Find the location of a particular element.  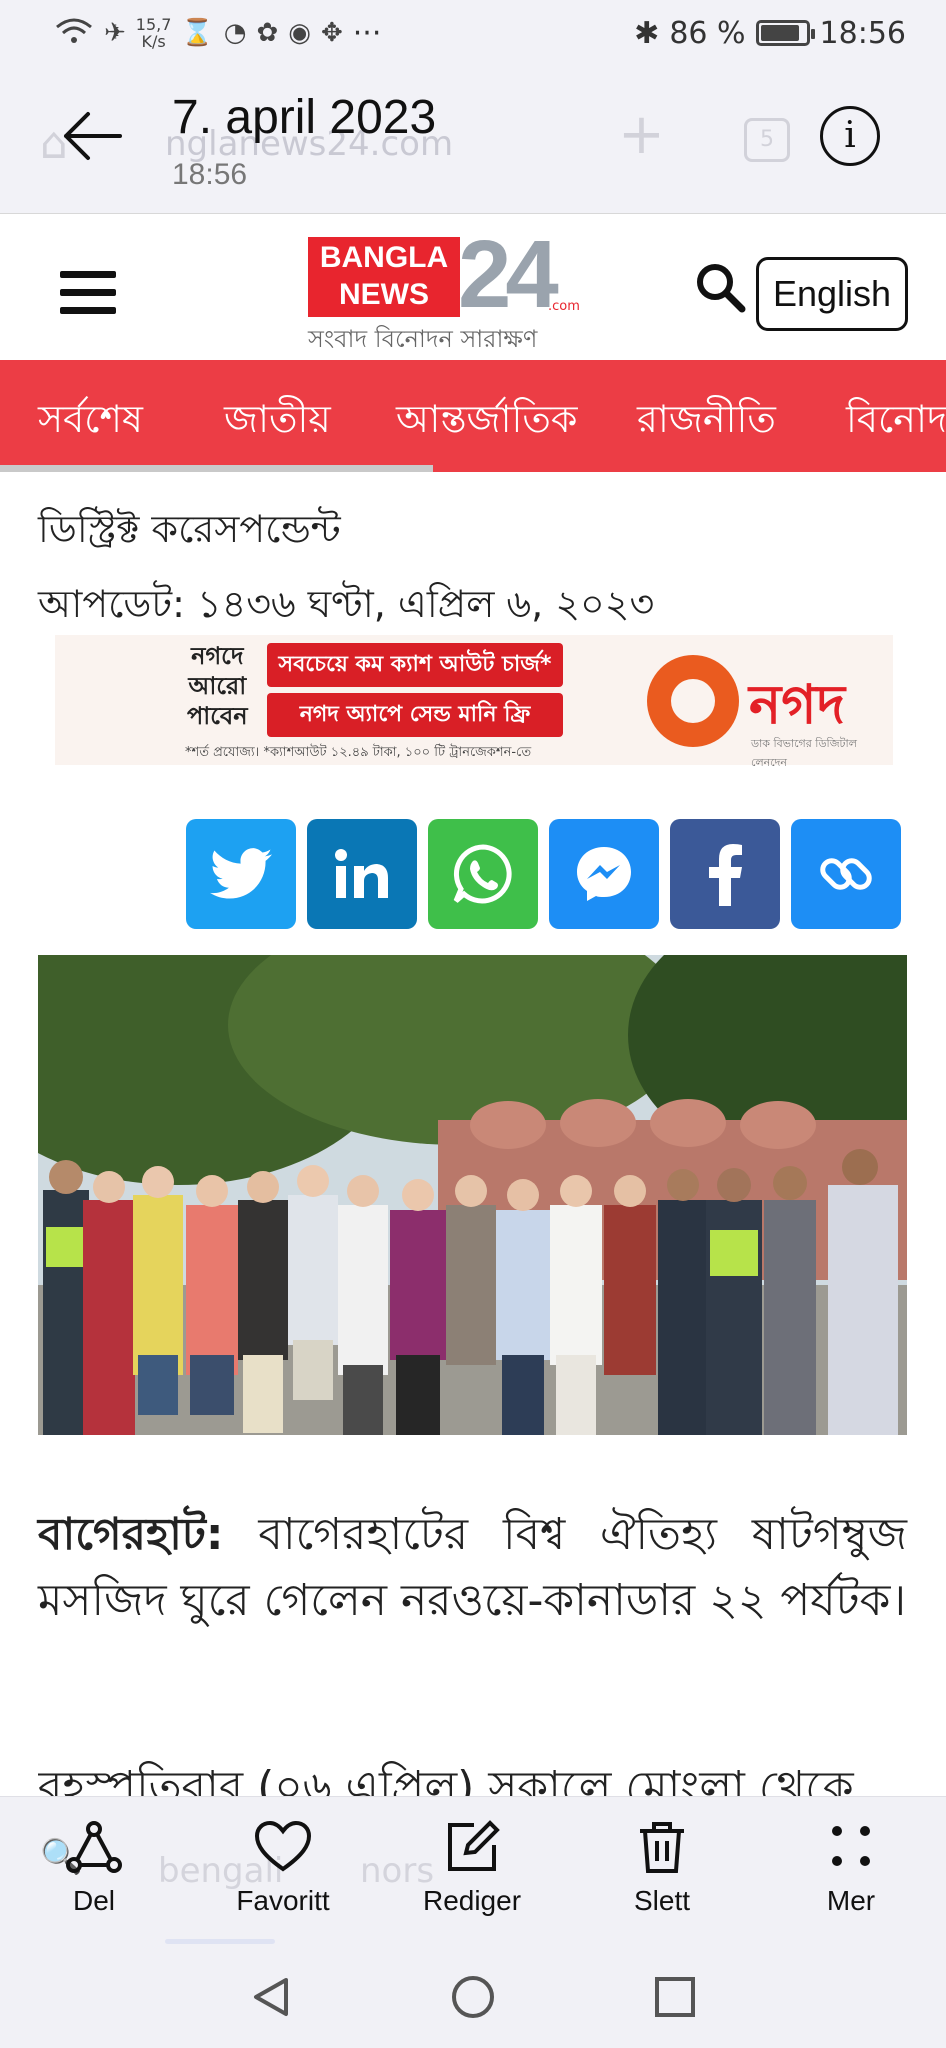

category-international: আন্তর্জাতিক is located at coordinates (487, 422).